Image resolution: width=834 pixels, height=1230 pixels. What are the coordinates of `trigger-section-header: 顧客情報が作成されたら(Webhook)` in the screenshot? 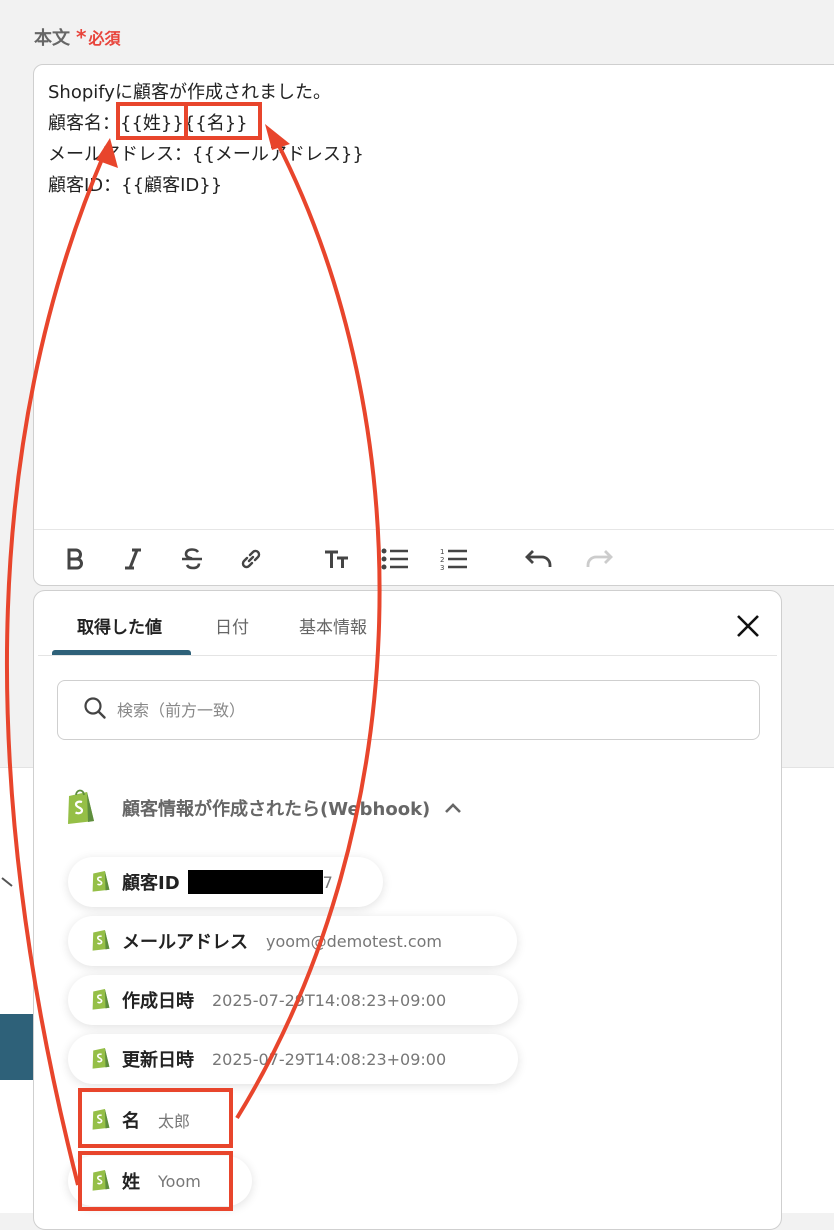 It's located at (263, 808).